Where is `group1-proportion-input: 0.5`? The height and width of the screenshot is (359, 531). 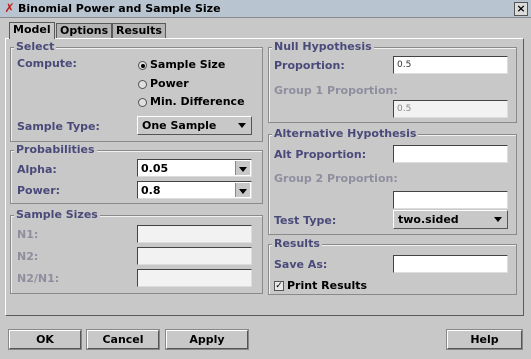
group1-proportion-input: 0.5 is located at coordinates (450, 109).